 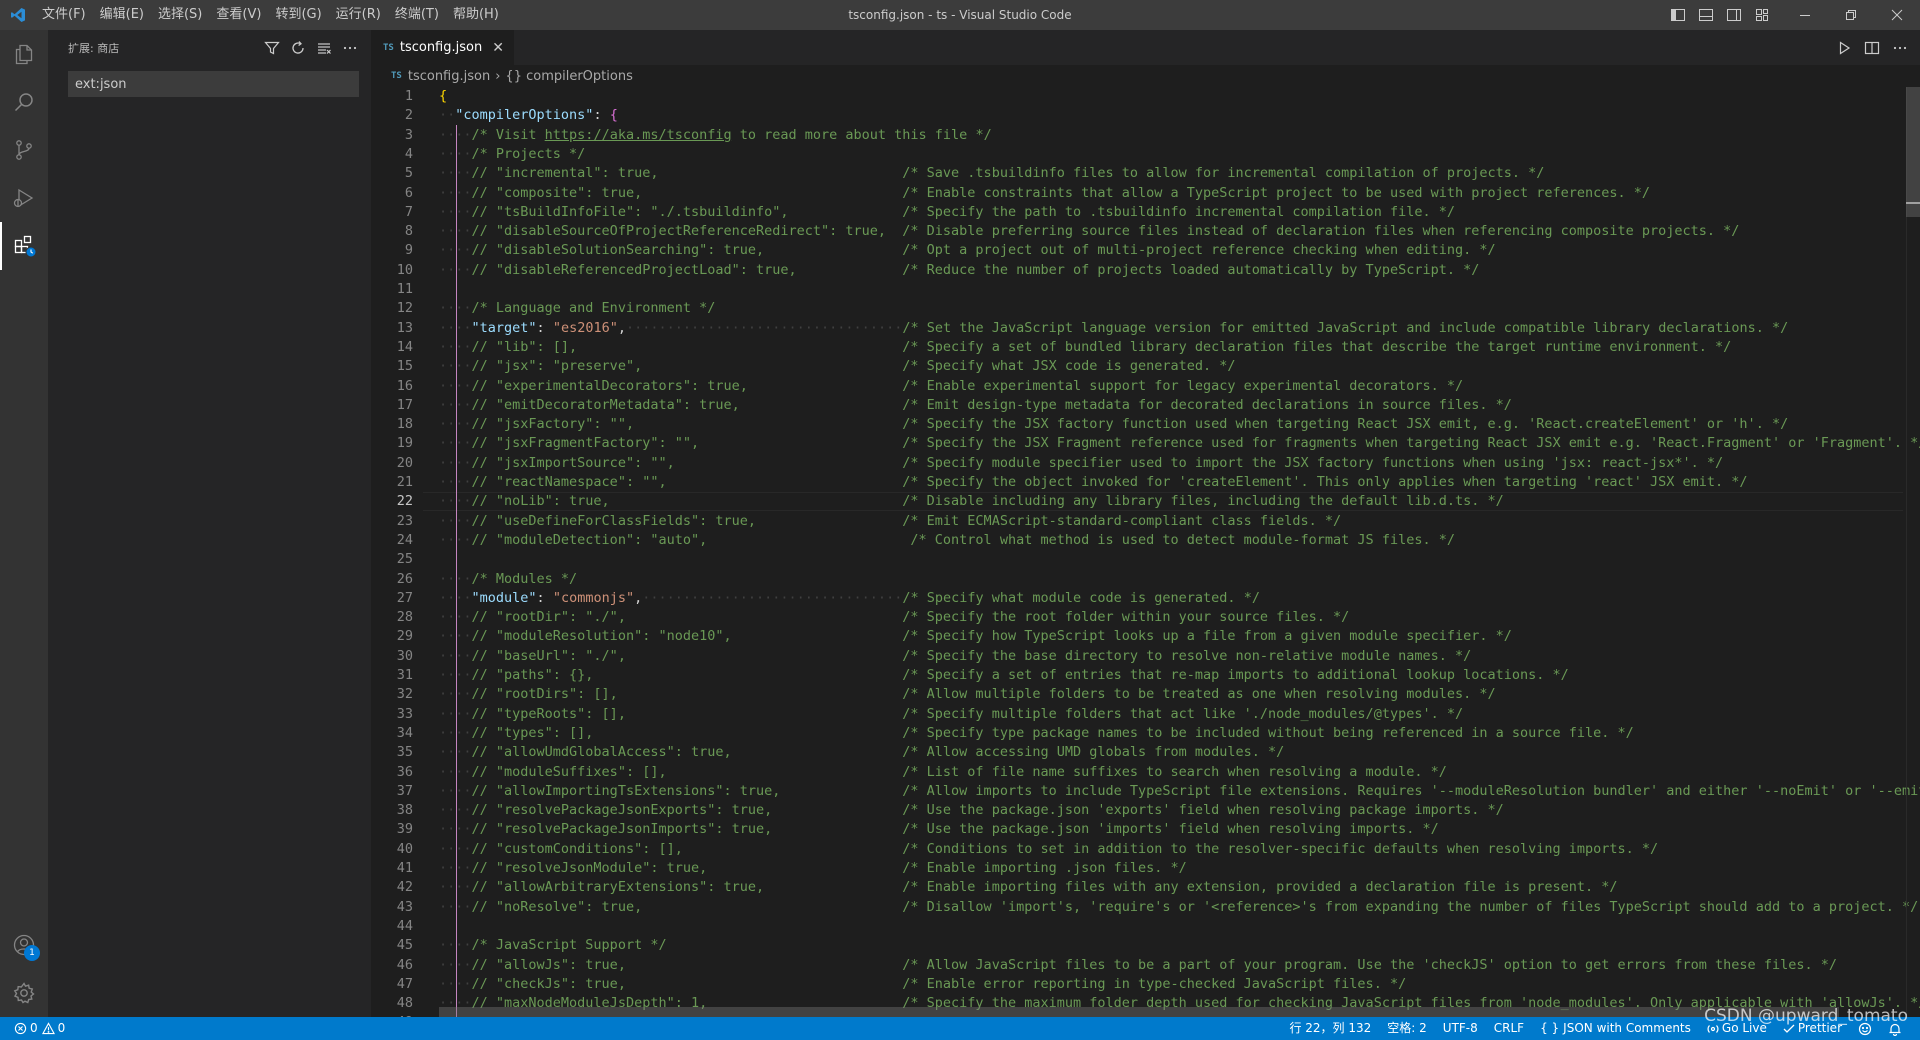 I want to click on menu-item: 编辑(E), so click(x=122, y=15).